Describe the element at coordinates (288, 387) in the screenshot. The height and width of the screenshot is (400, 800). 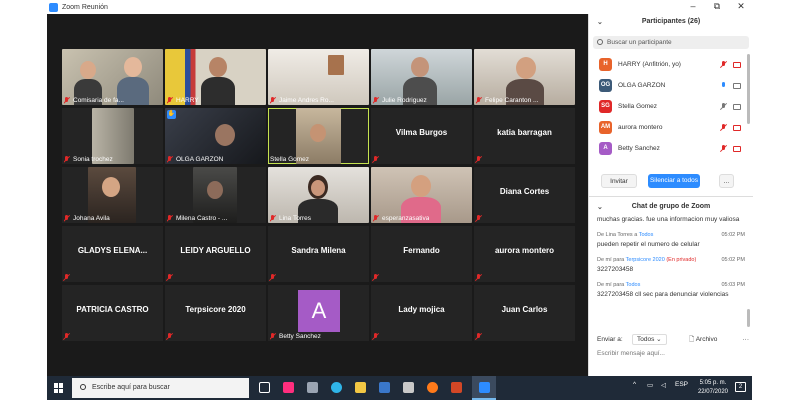
I see `indesign-icon` at that location.